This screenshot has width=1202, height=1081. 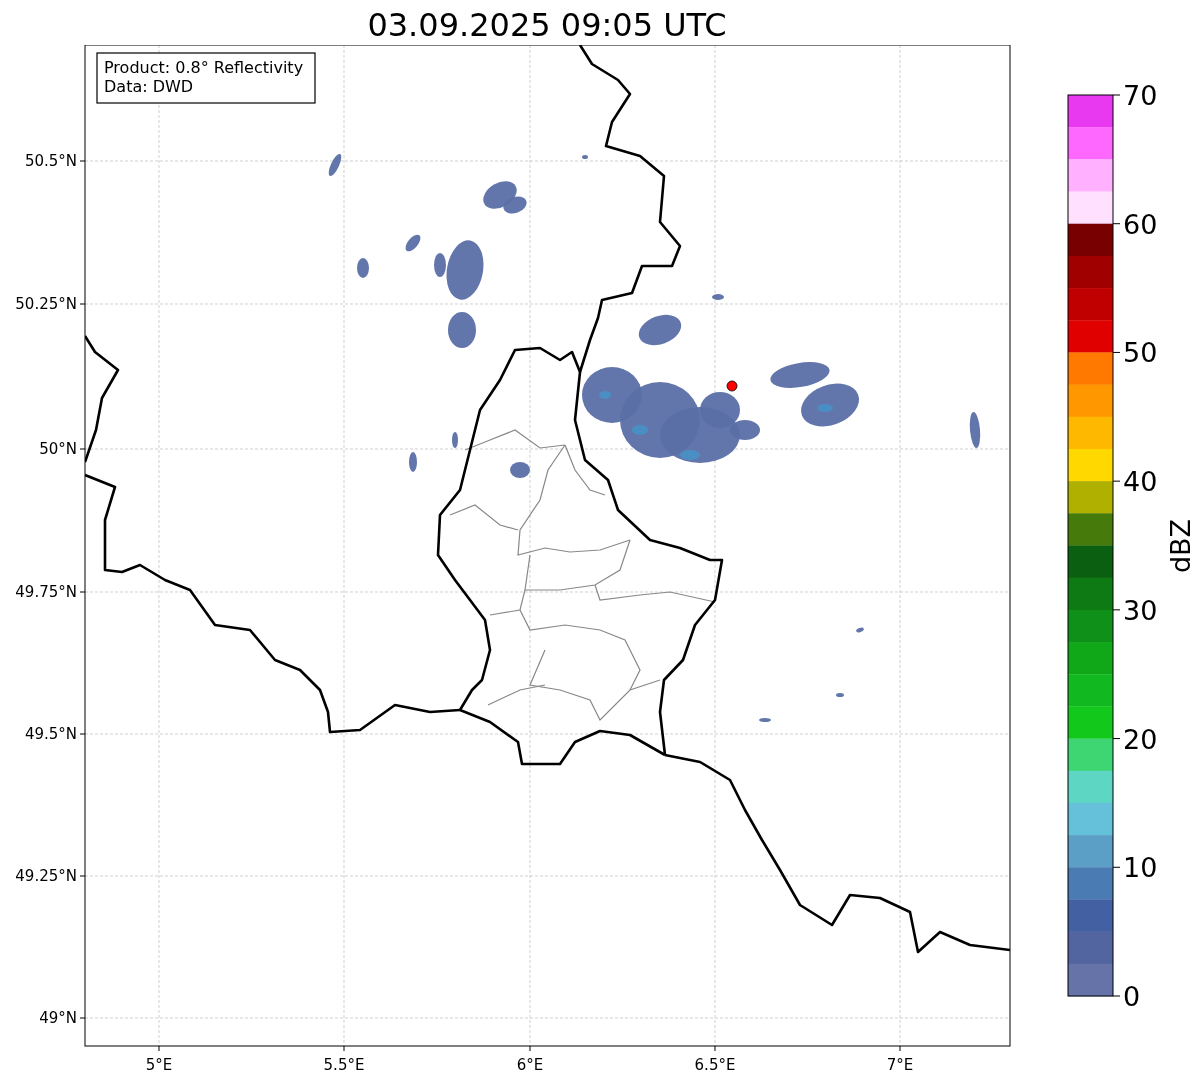 I want to click on longitude-label: 5°E, so click(x=159, y=1065).